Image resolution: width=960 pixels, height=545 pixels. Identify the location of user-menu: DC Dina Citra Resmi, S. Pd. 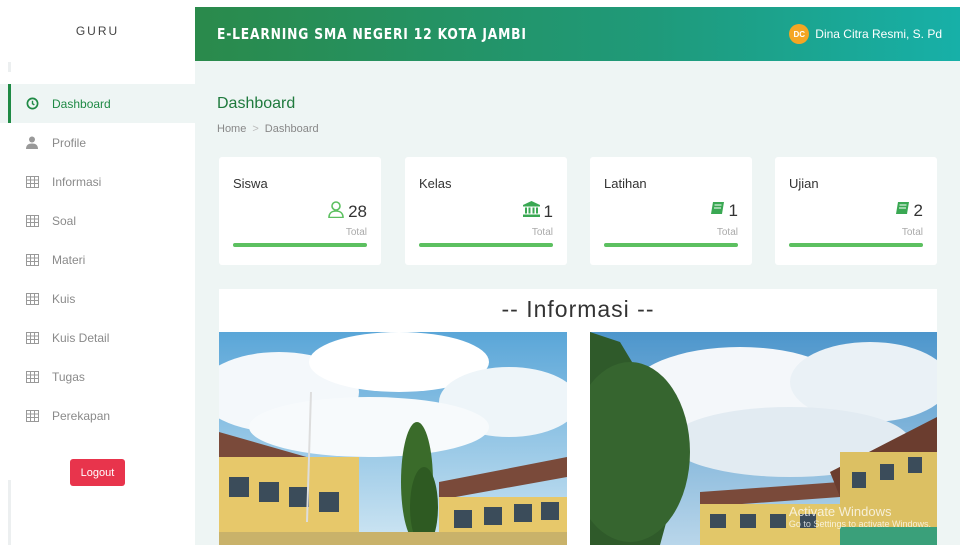
(865, 34).